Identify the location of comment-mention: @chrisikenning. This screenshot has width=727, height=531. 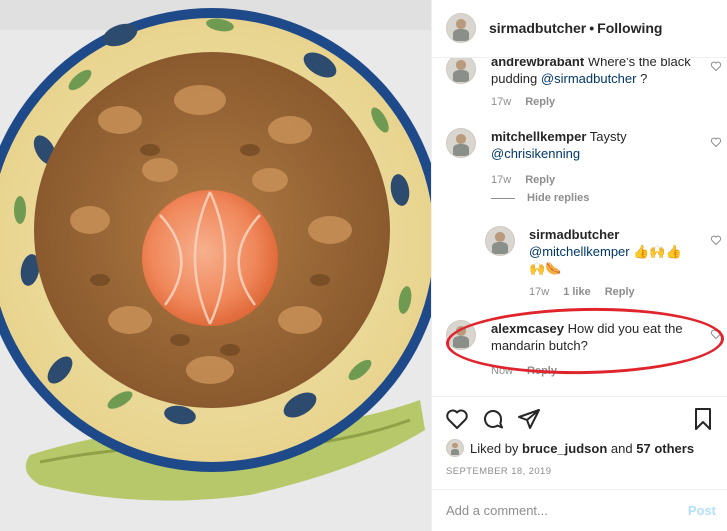
(535, 153).